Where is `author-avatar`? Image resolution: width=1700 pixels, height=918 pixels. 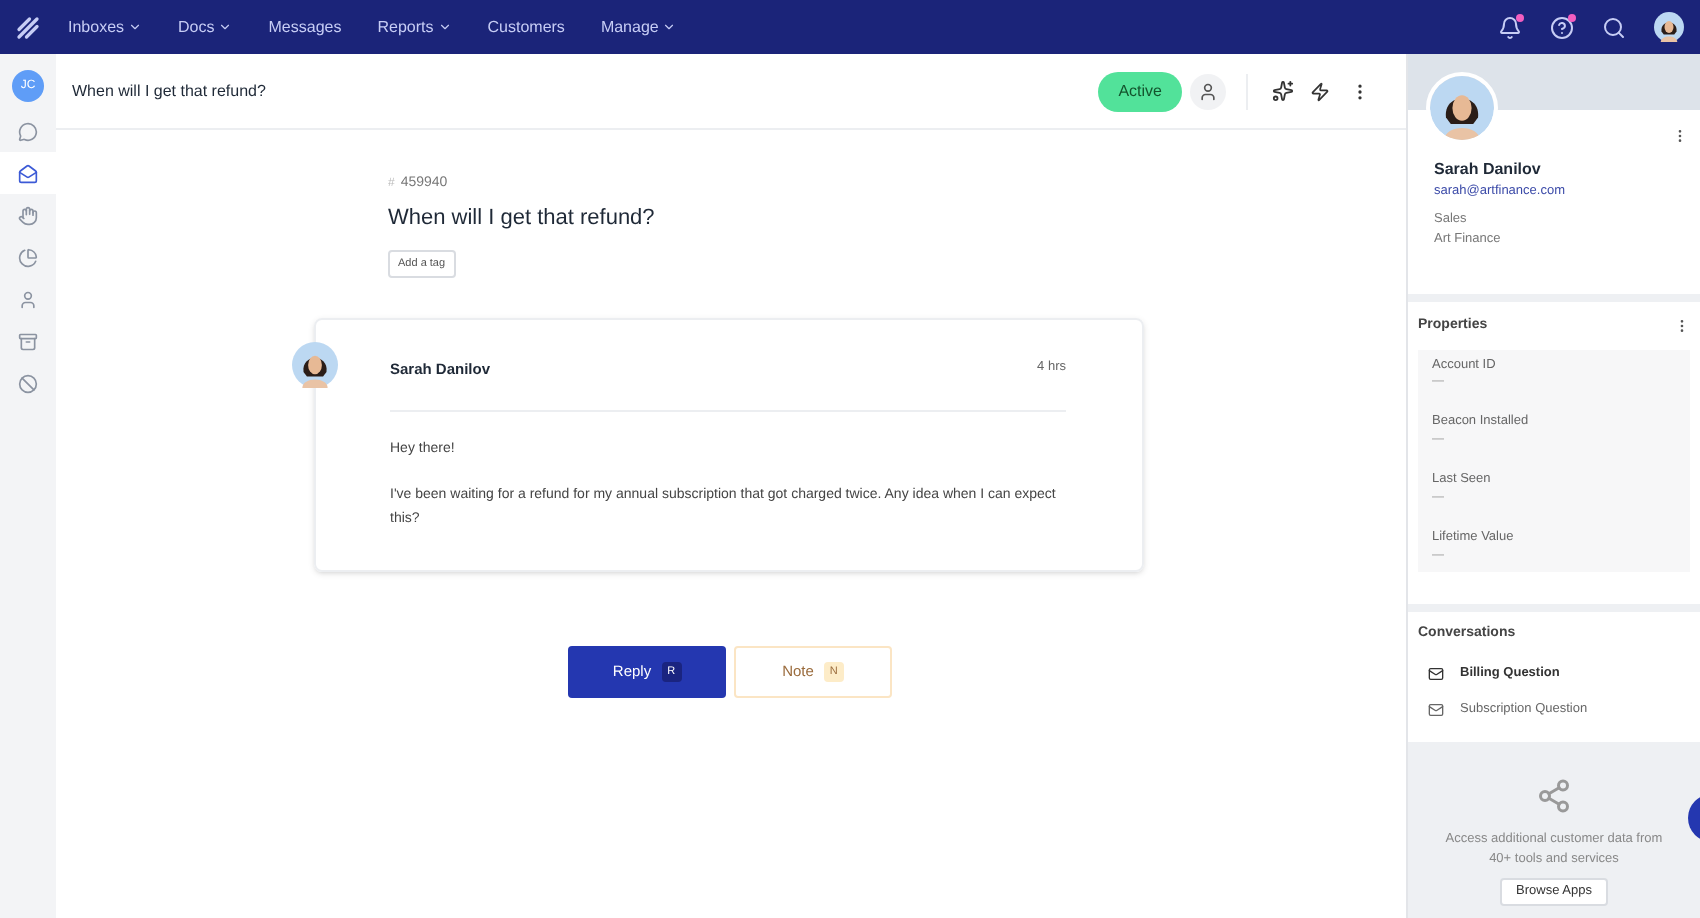
author-avatar is located at coordinates (315, 365).